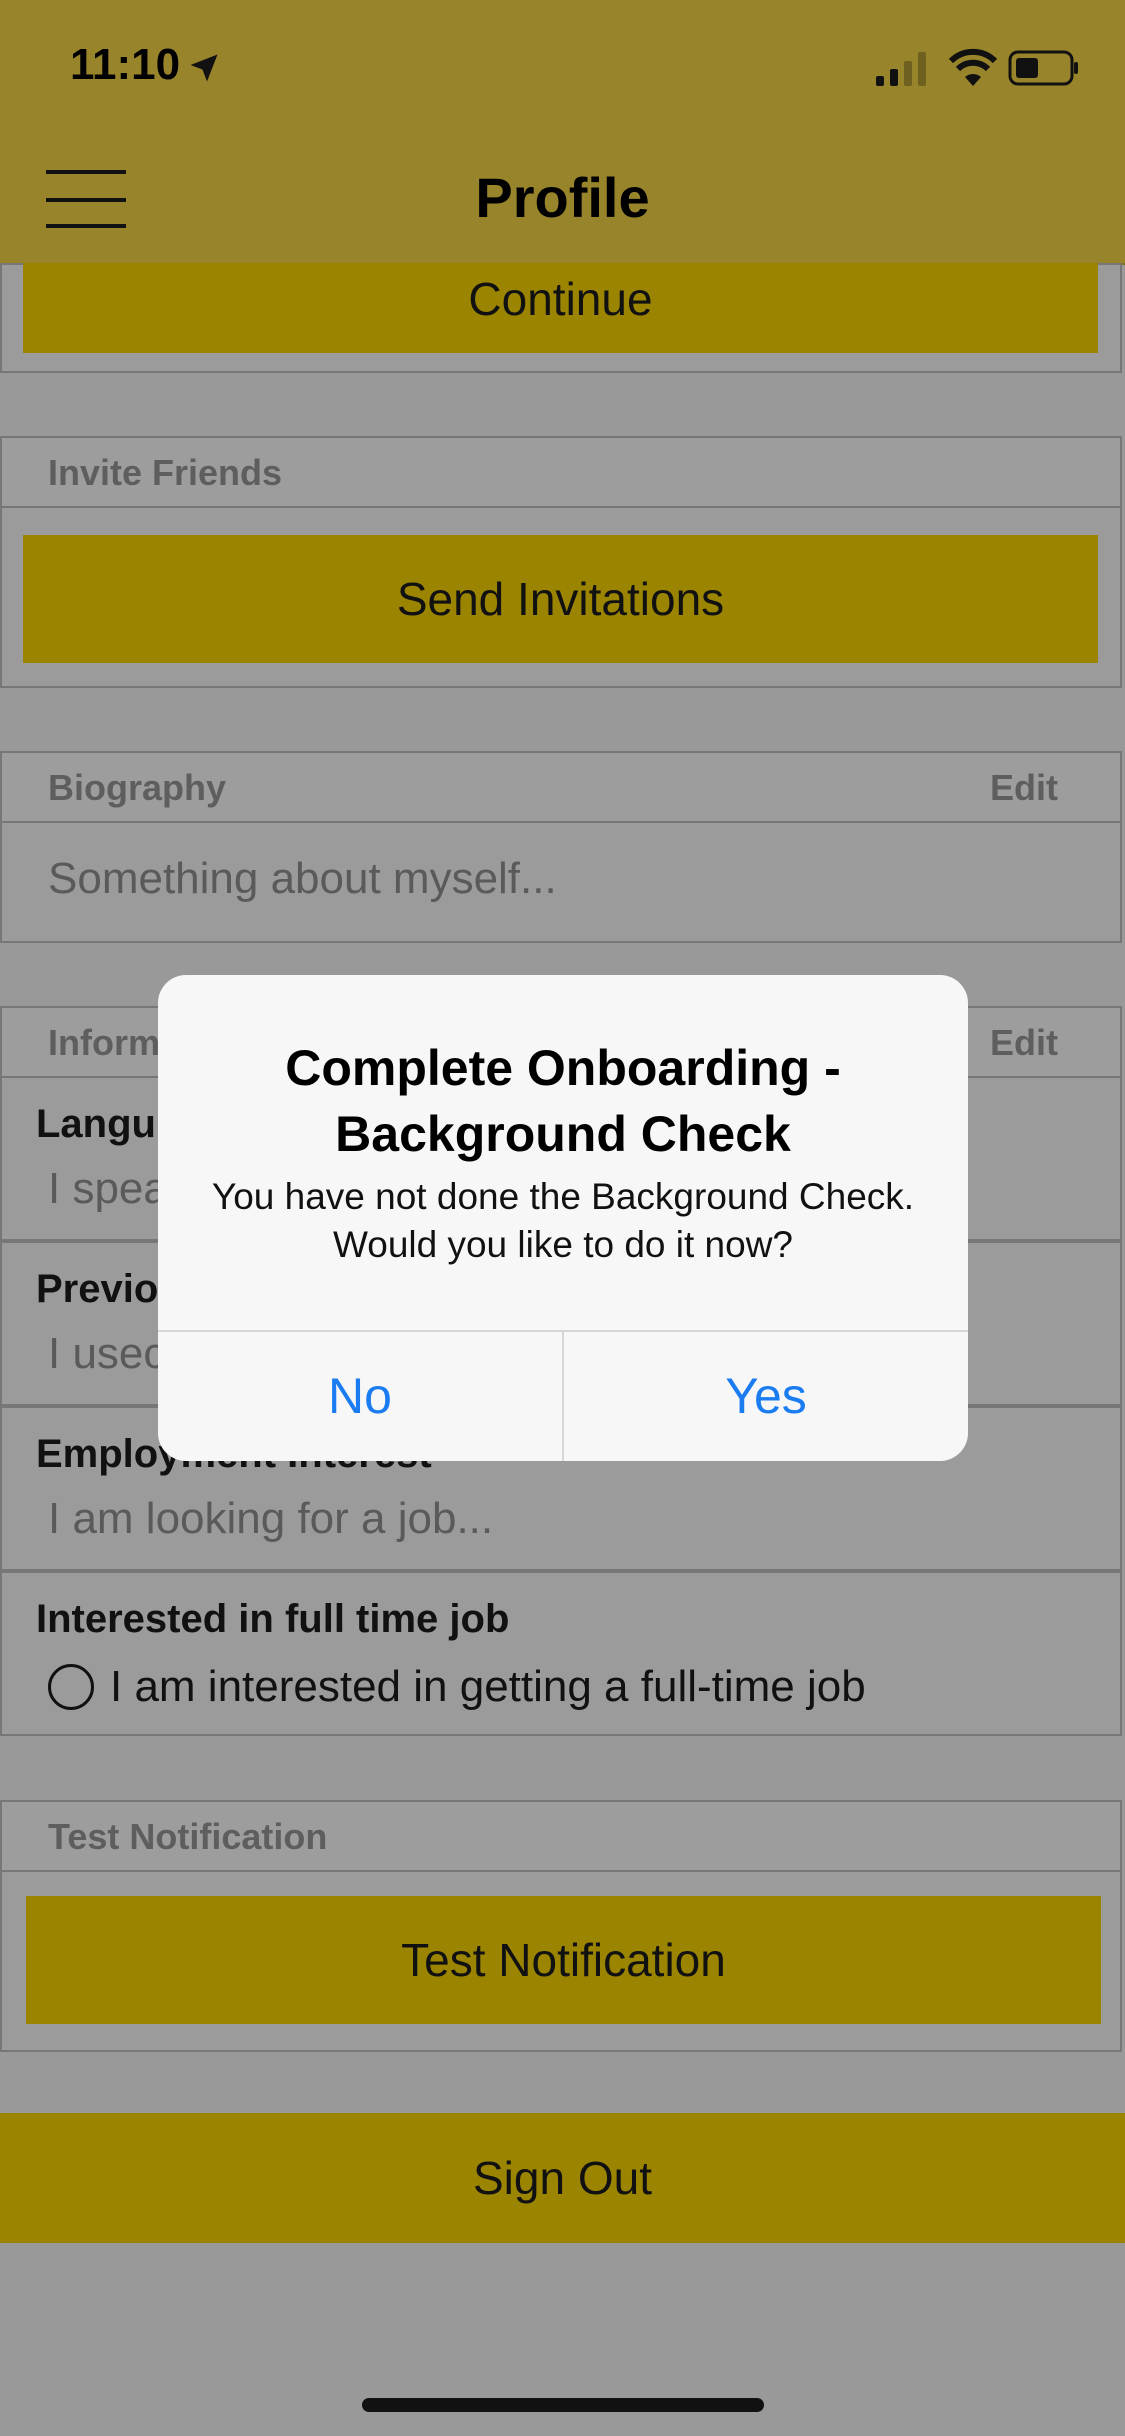 Image resolution: width=1125 pixels, height=2436 pixels. What do you see at coordinates (137, 787) in the screenshot?
I see `section-label-biography: Biography` at bounding box center [137, 787].